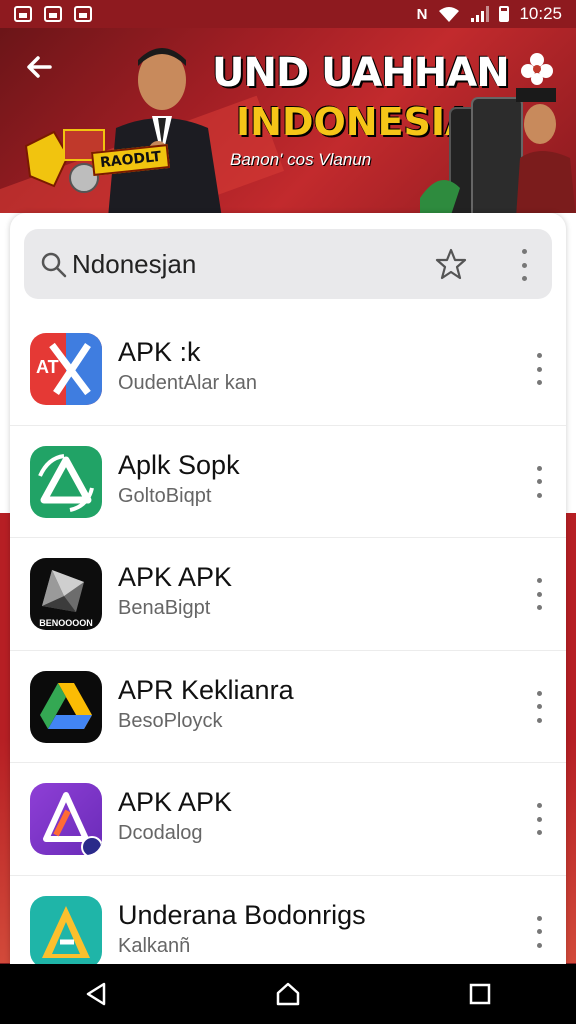 The height and width of the screenshot is (1024, 576). Describe the element at coordinates (66, 481) in the screenshot. I see `recycle-a-icon` at that location.